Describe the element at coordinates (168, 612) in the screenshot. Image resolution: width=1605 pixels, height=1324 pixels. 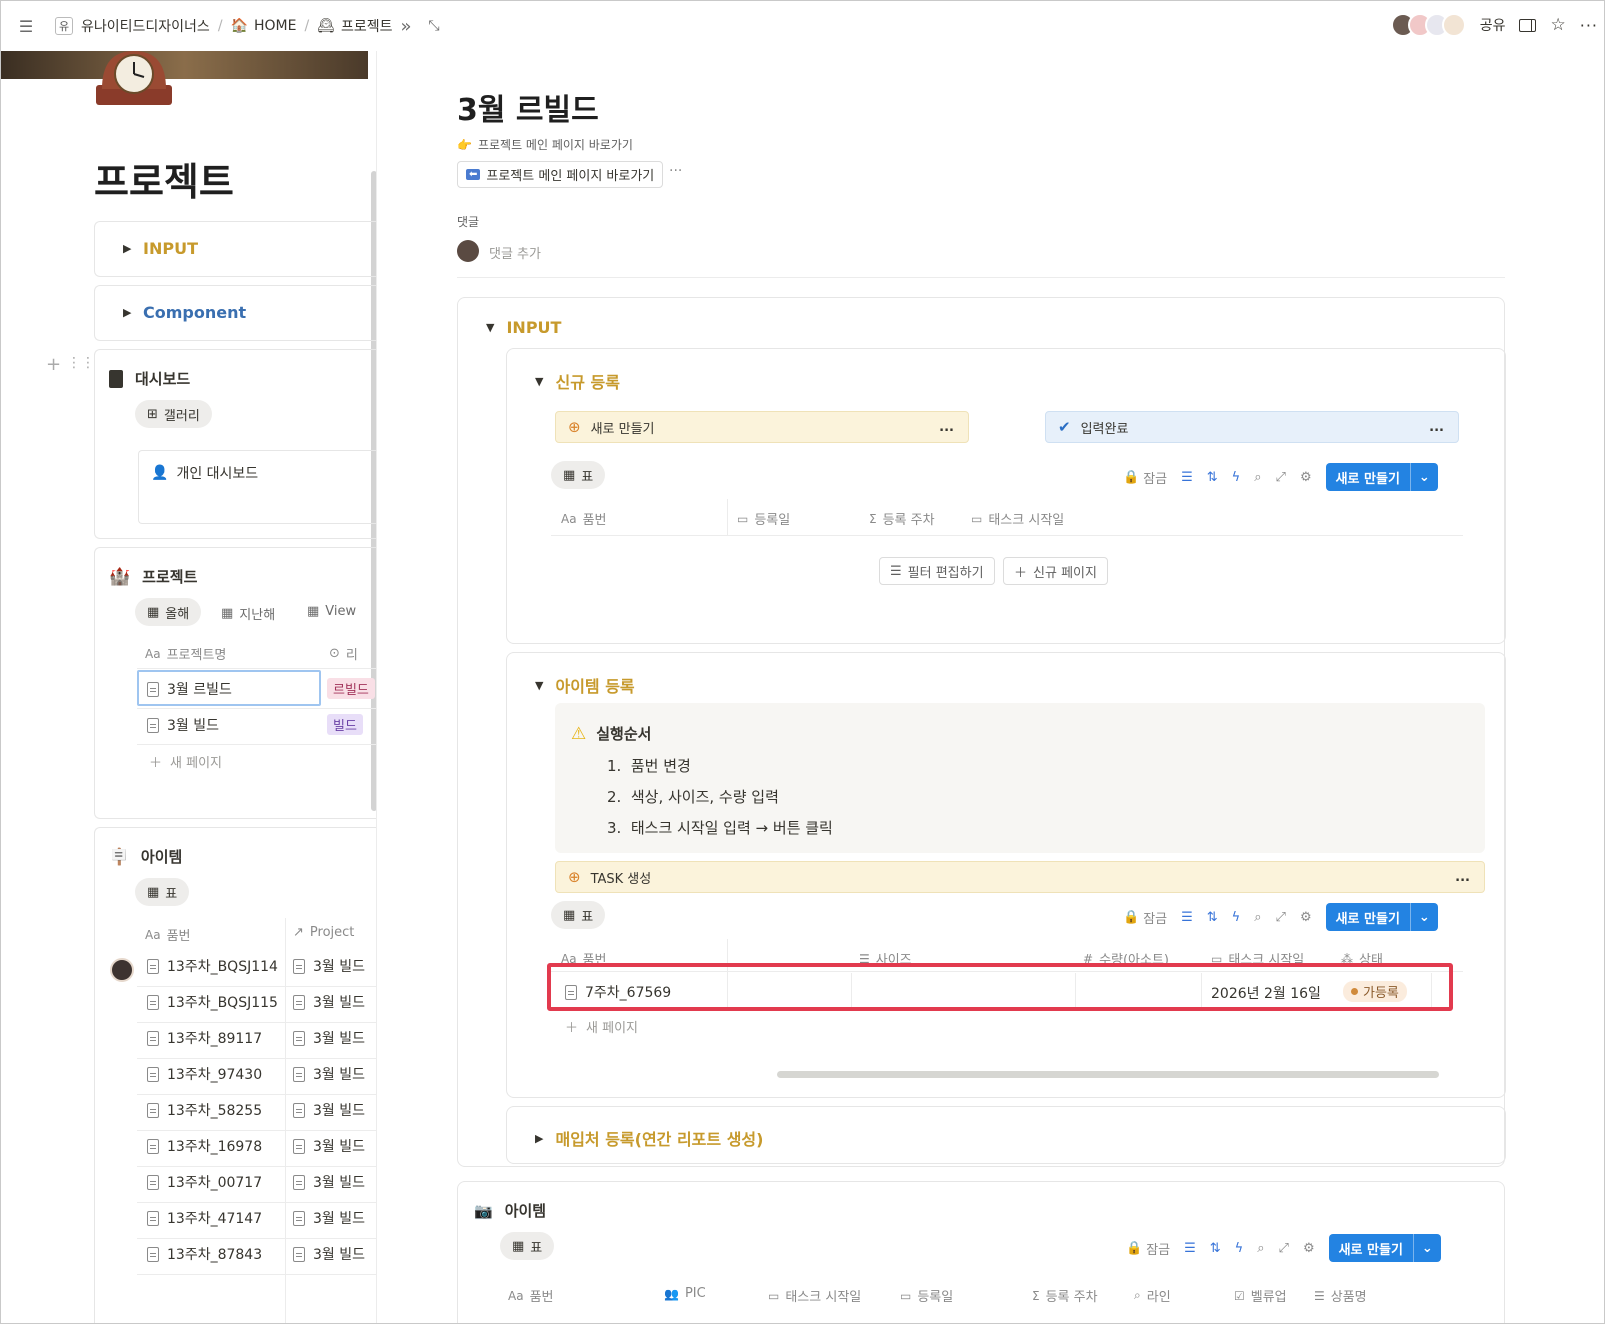
I see `tab-this-year: ▦ 올해` at that location.